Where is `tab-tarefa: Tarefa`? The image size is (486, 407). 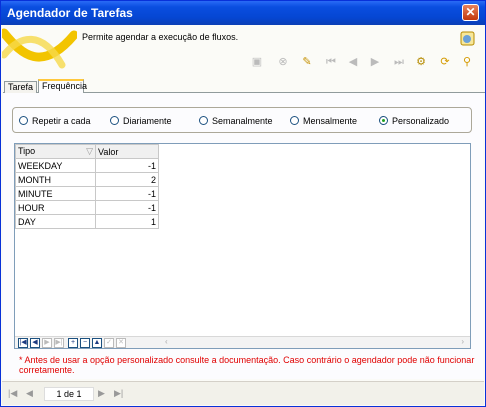
tab-tarefa: Tarefa is located at coordinates (20, 87).